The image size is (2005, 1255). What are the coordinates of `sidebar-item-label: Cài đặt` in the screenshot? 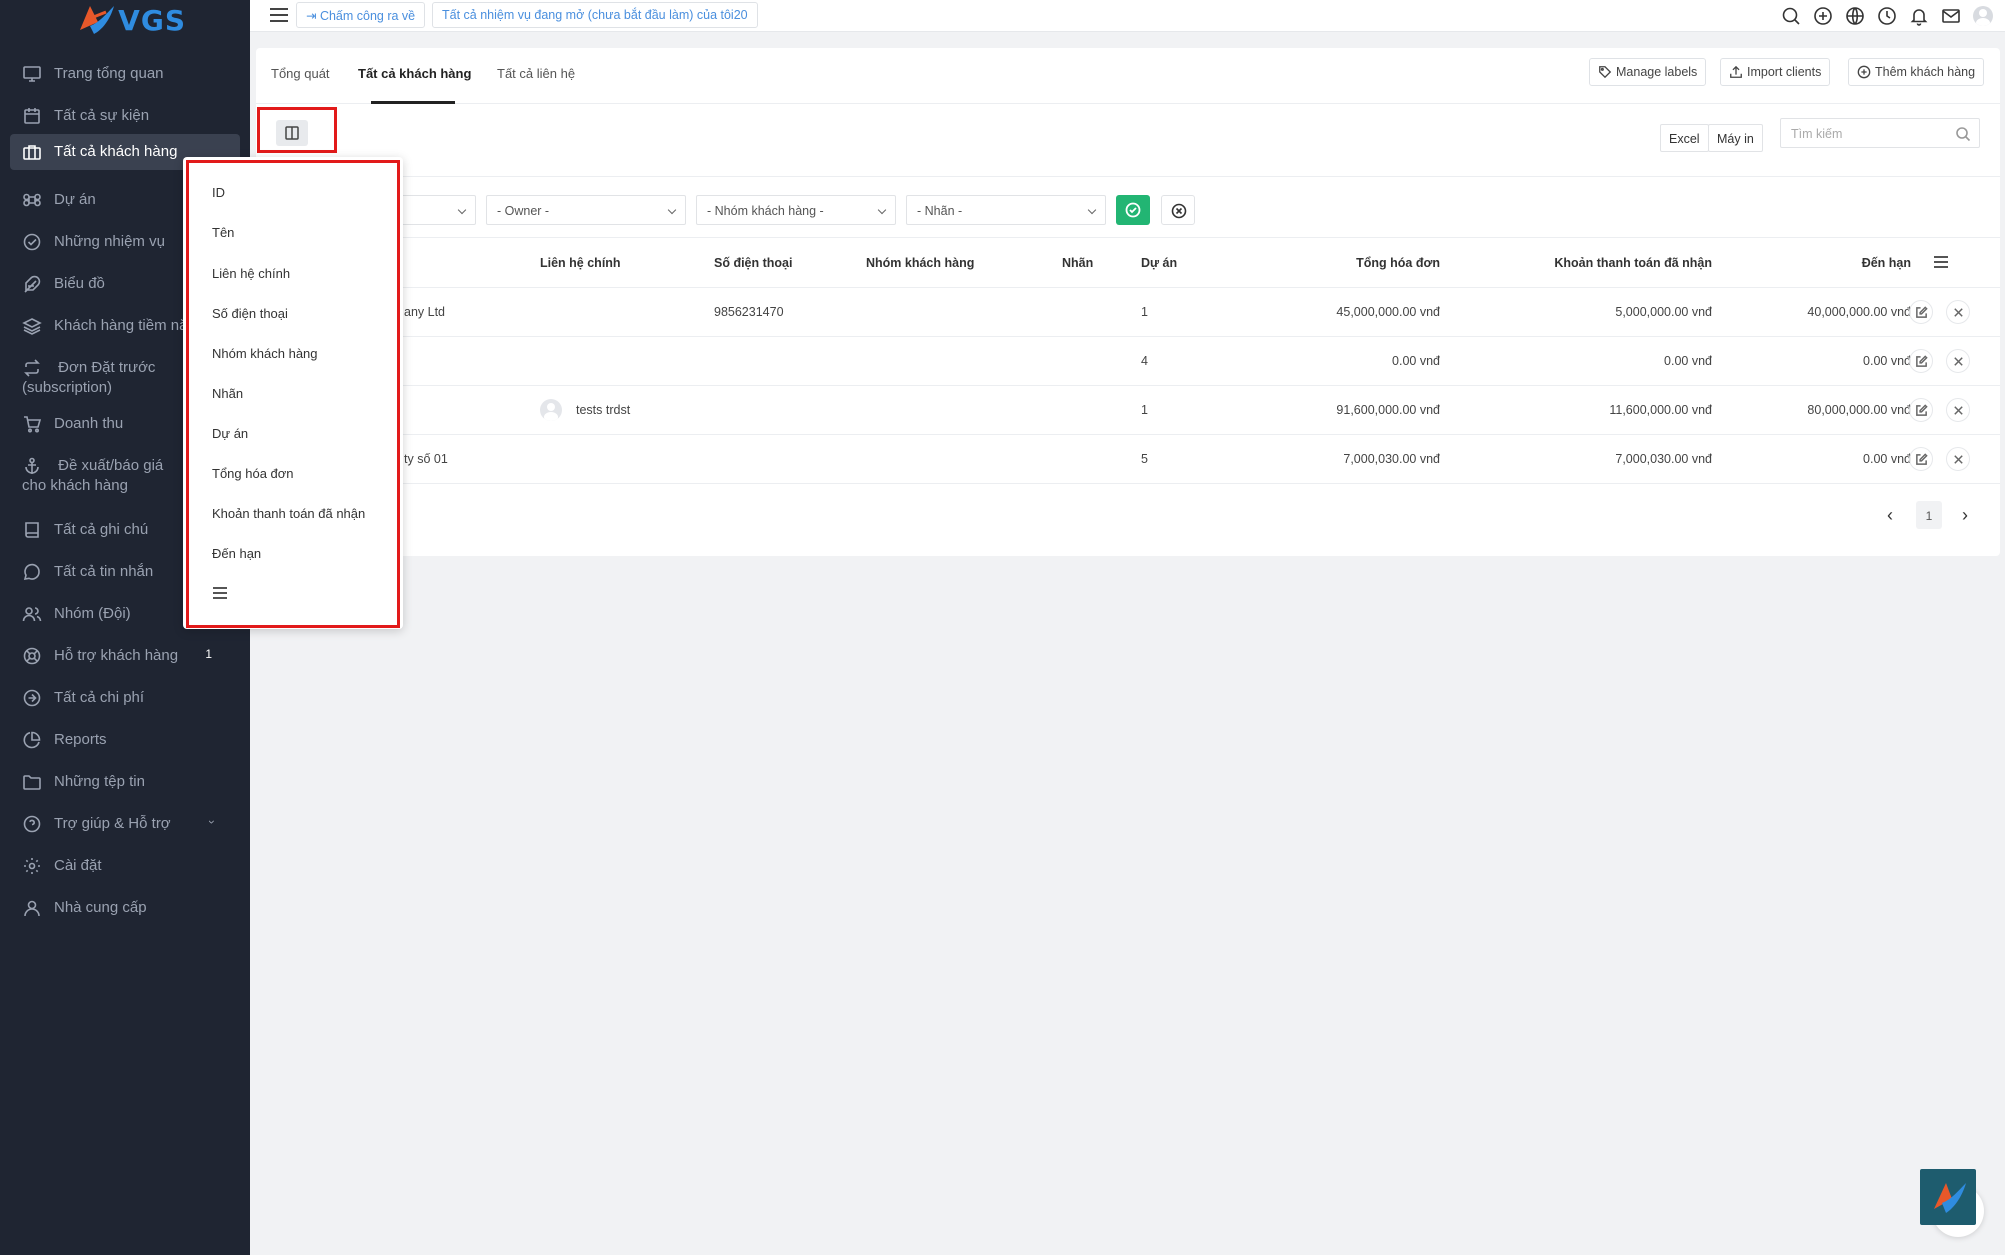 It's located at (78, 865).